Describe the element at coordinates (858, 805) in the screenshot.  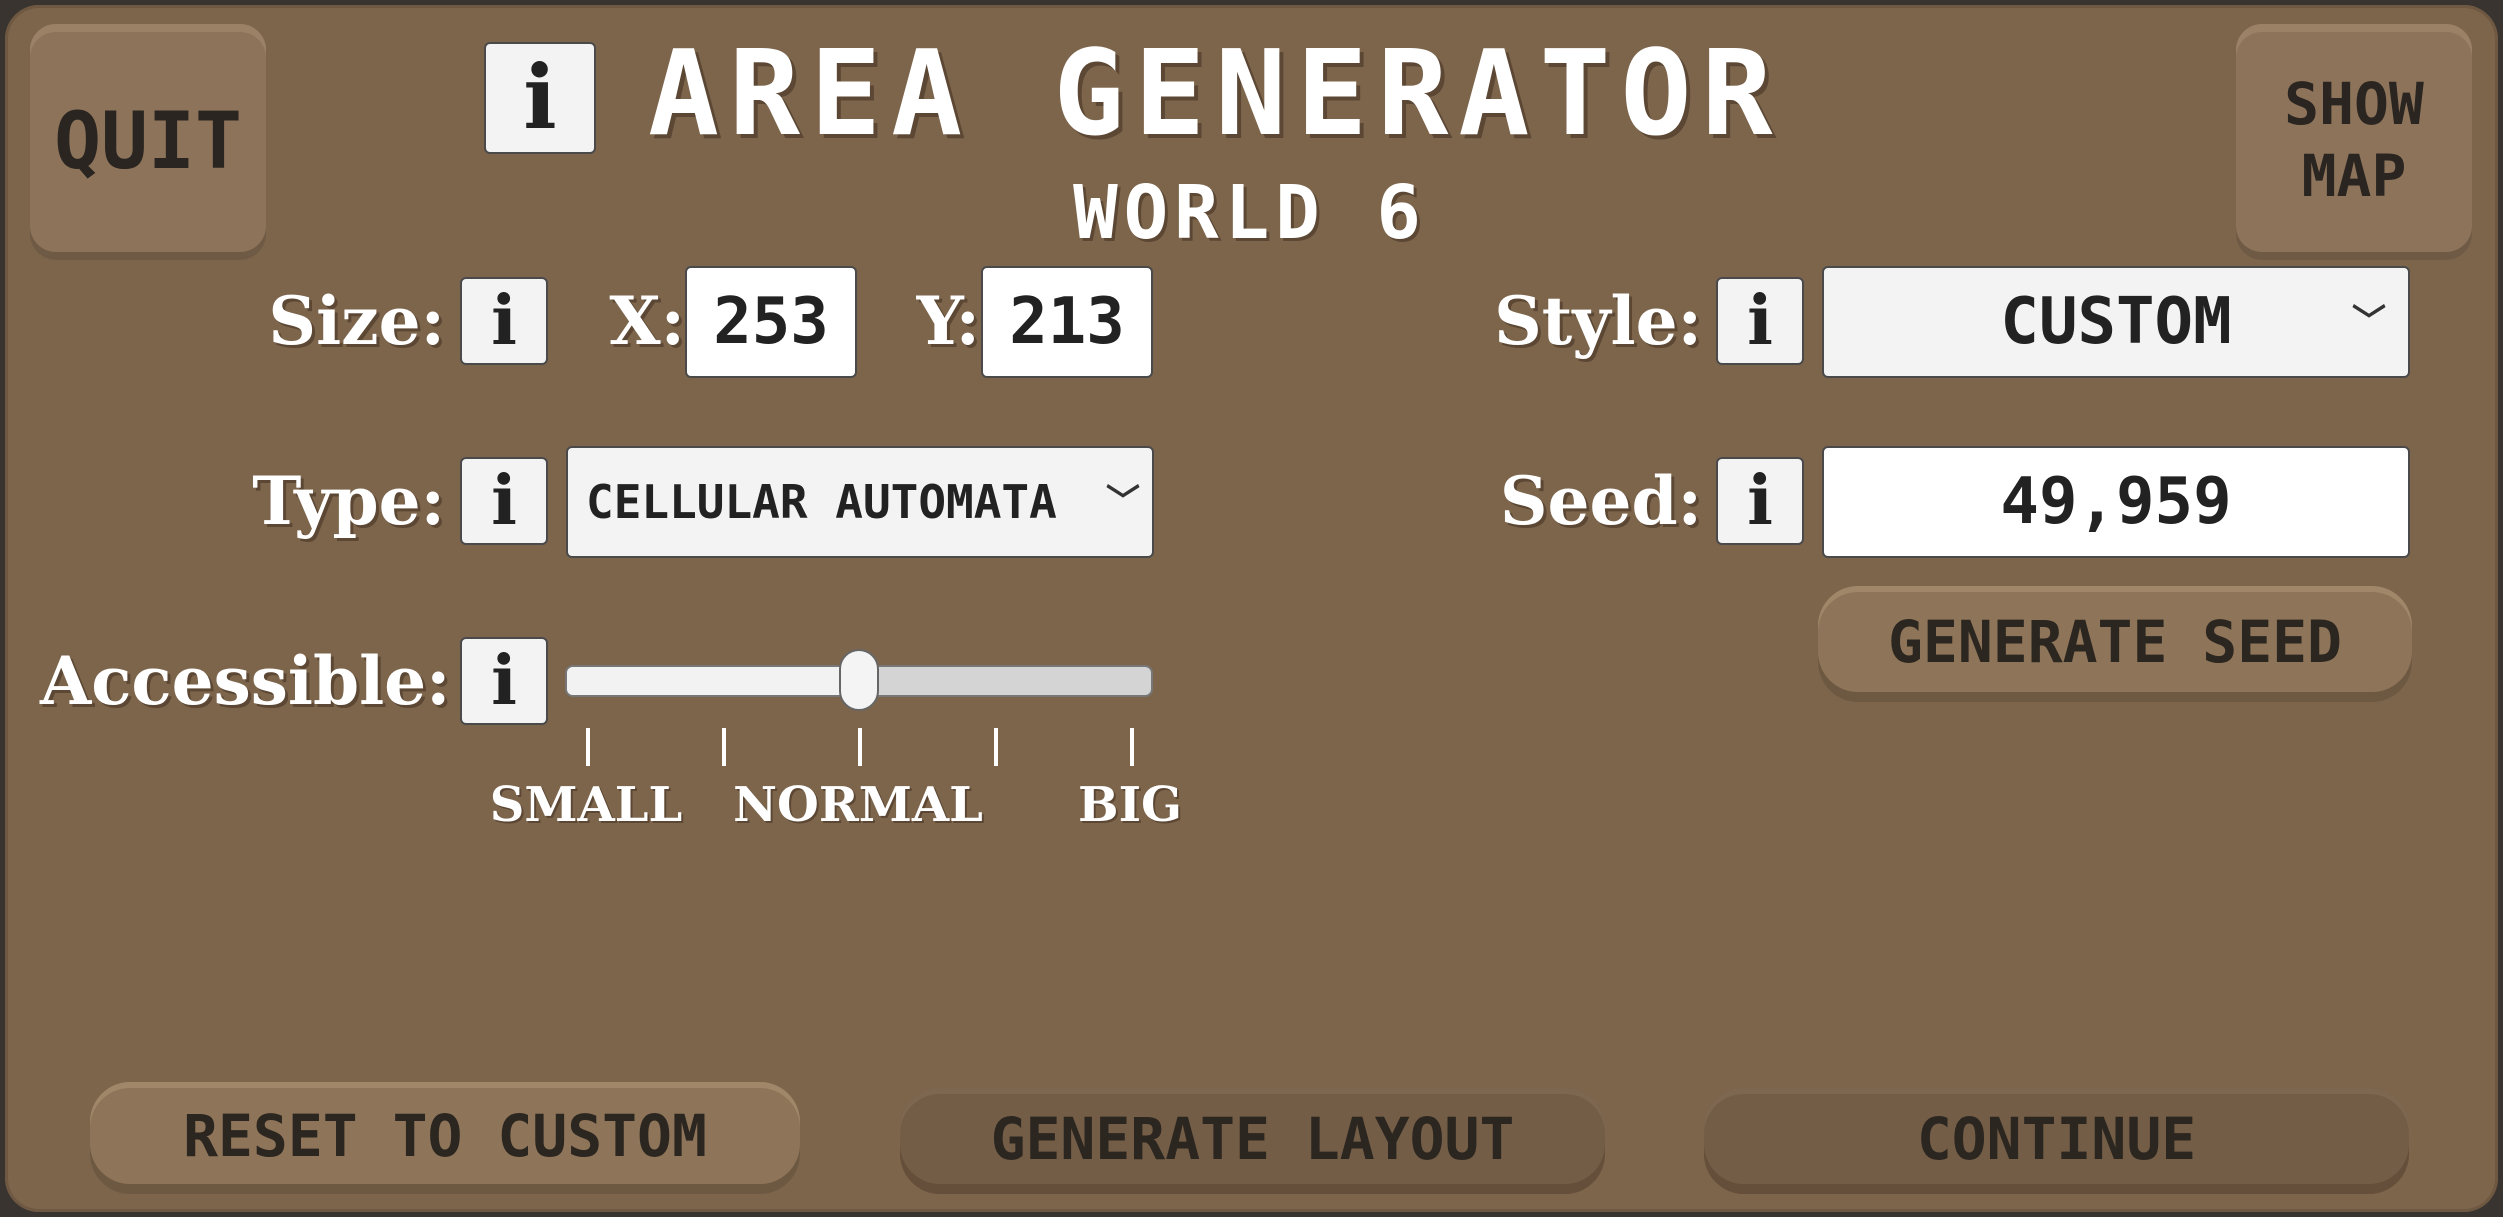
I see `accessible-tick-label-normal: NORMAL` at that location.